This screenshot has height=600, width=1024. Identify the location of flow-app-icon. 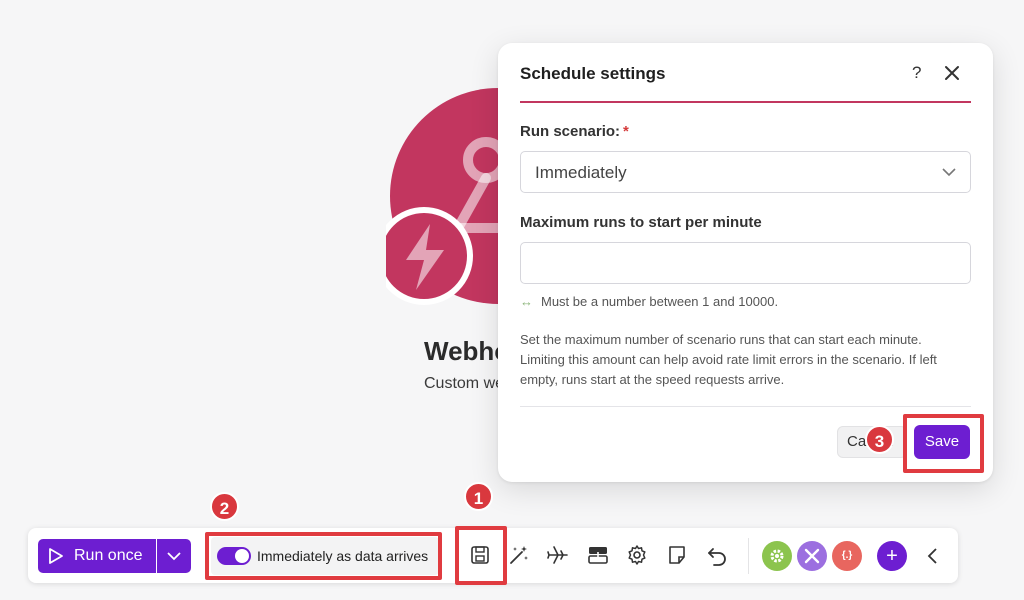
(812, 556).